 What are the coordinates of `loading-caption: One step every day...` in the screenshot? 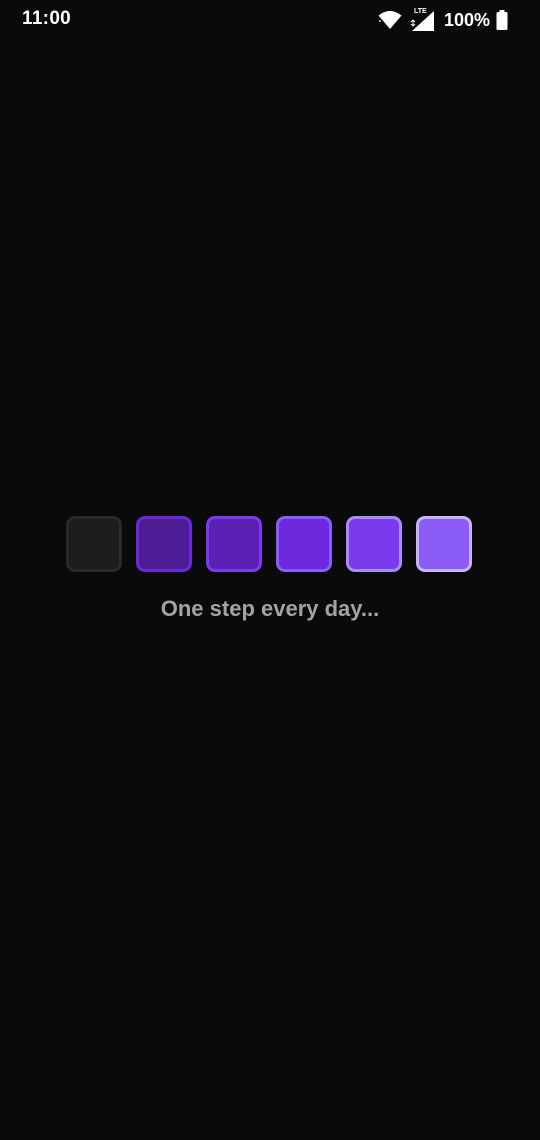 It's located at (270, 608).